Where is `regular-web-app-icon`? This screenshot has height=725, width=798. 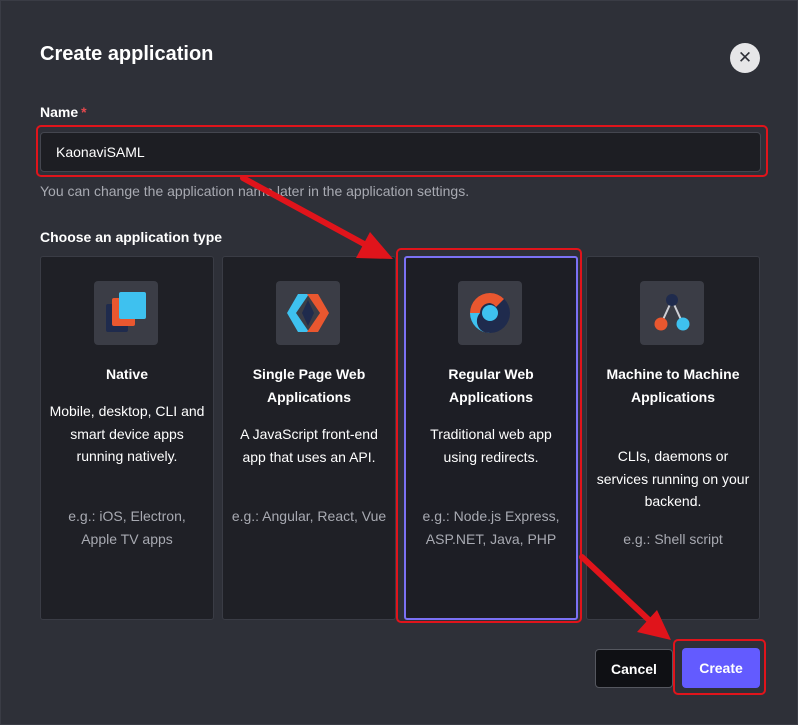
regular-web-app-icon is located at coordinates (490, 313).